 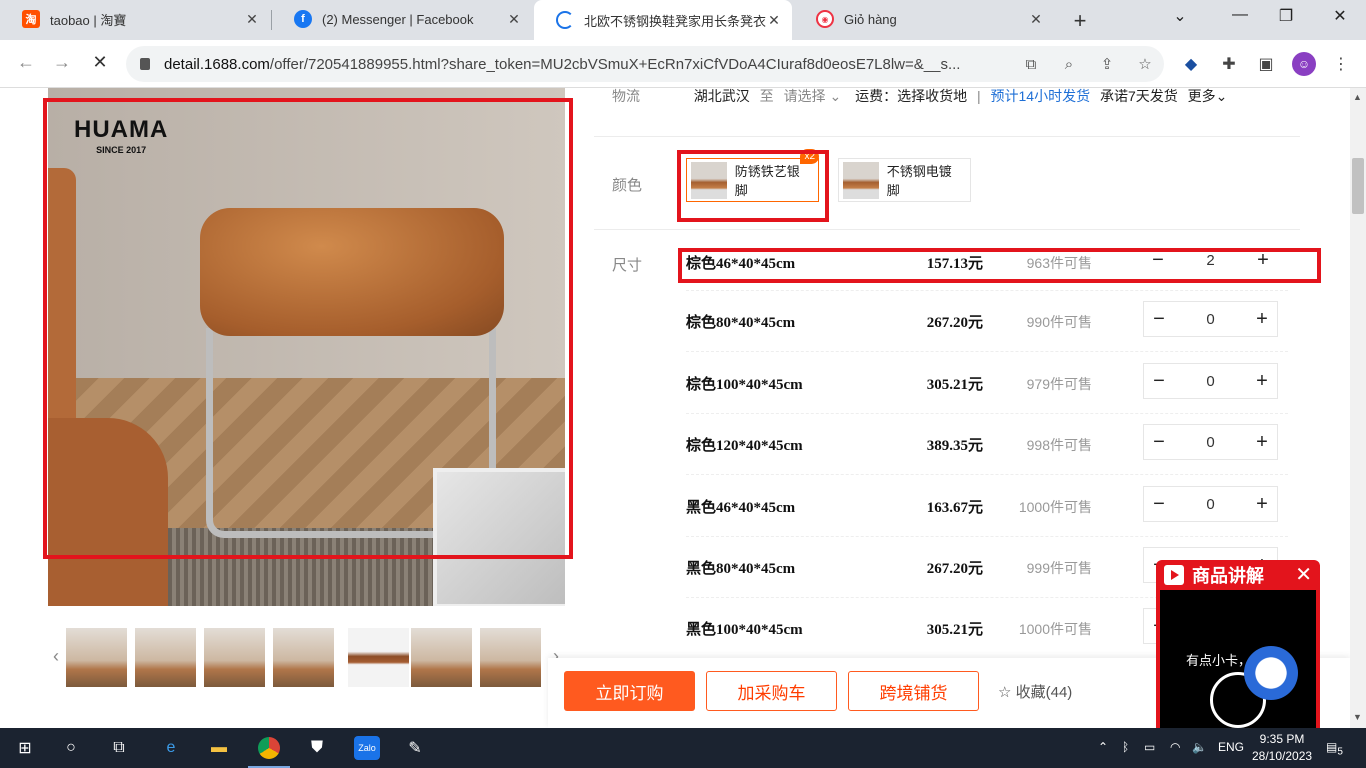 I want to click on file-explorer-icon: ▬, so click(x=219, y=748).